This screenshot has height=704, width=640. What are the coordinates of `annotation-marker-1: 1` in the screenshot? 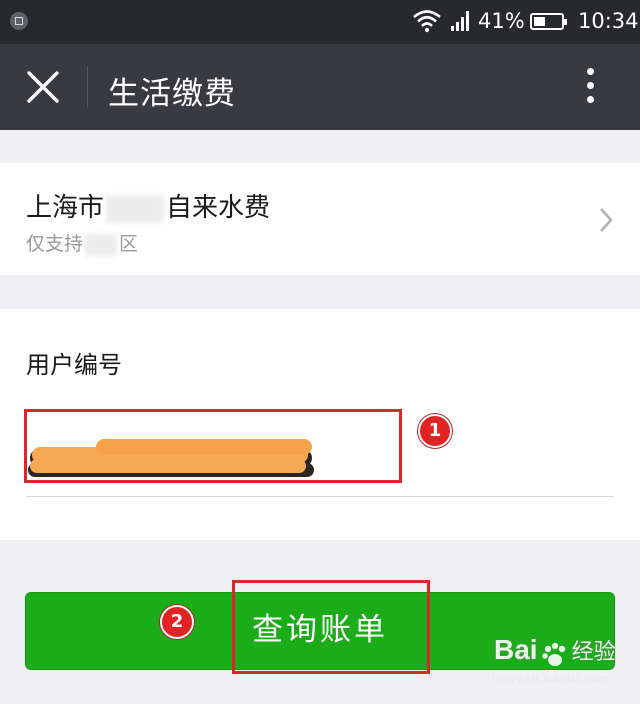 It's located at (435, 431).